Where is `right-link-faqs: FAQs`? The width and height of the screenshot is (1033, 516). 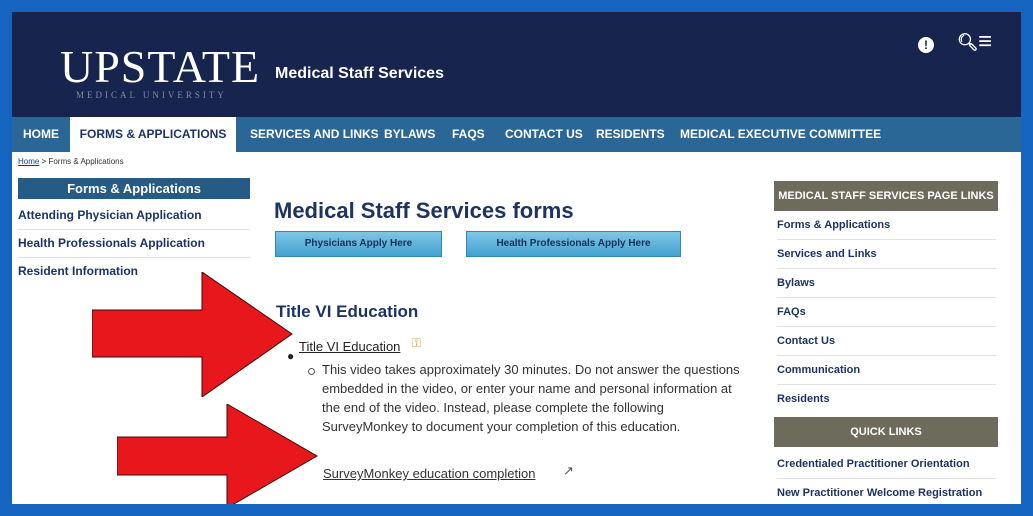 right-link-faqs: FAQs is located at coordinates (886, 312).